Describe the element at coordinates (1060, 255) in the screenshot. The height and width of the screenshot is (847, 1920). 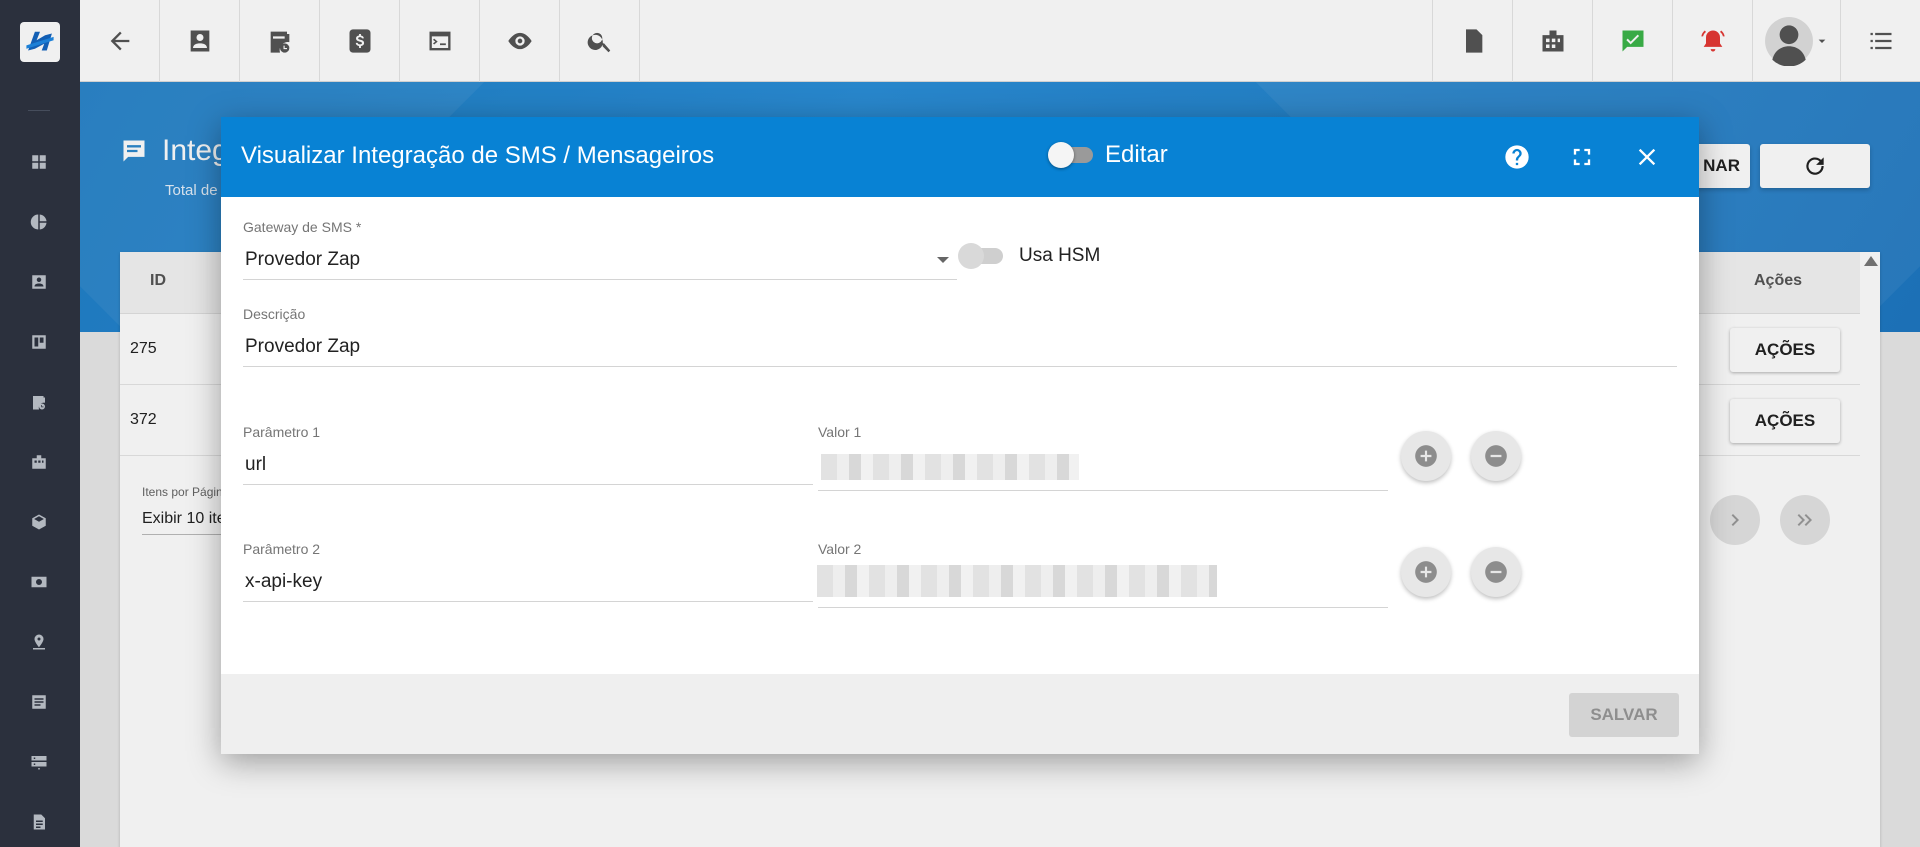
I see `hsm-label: Usa HSM` at that location.